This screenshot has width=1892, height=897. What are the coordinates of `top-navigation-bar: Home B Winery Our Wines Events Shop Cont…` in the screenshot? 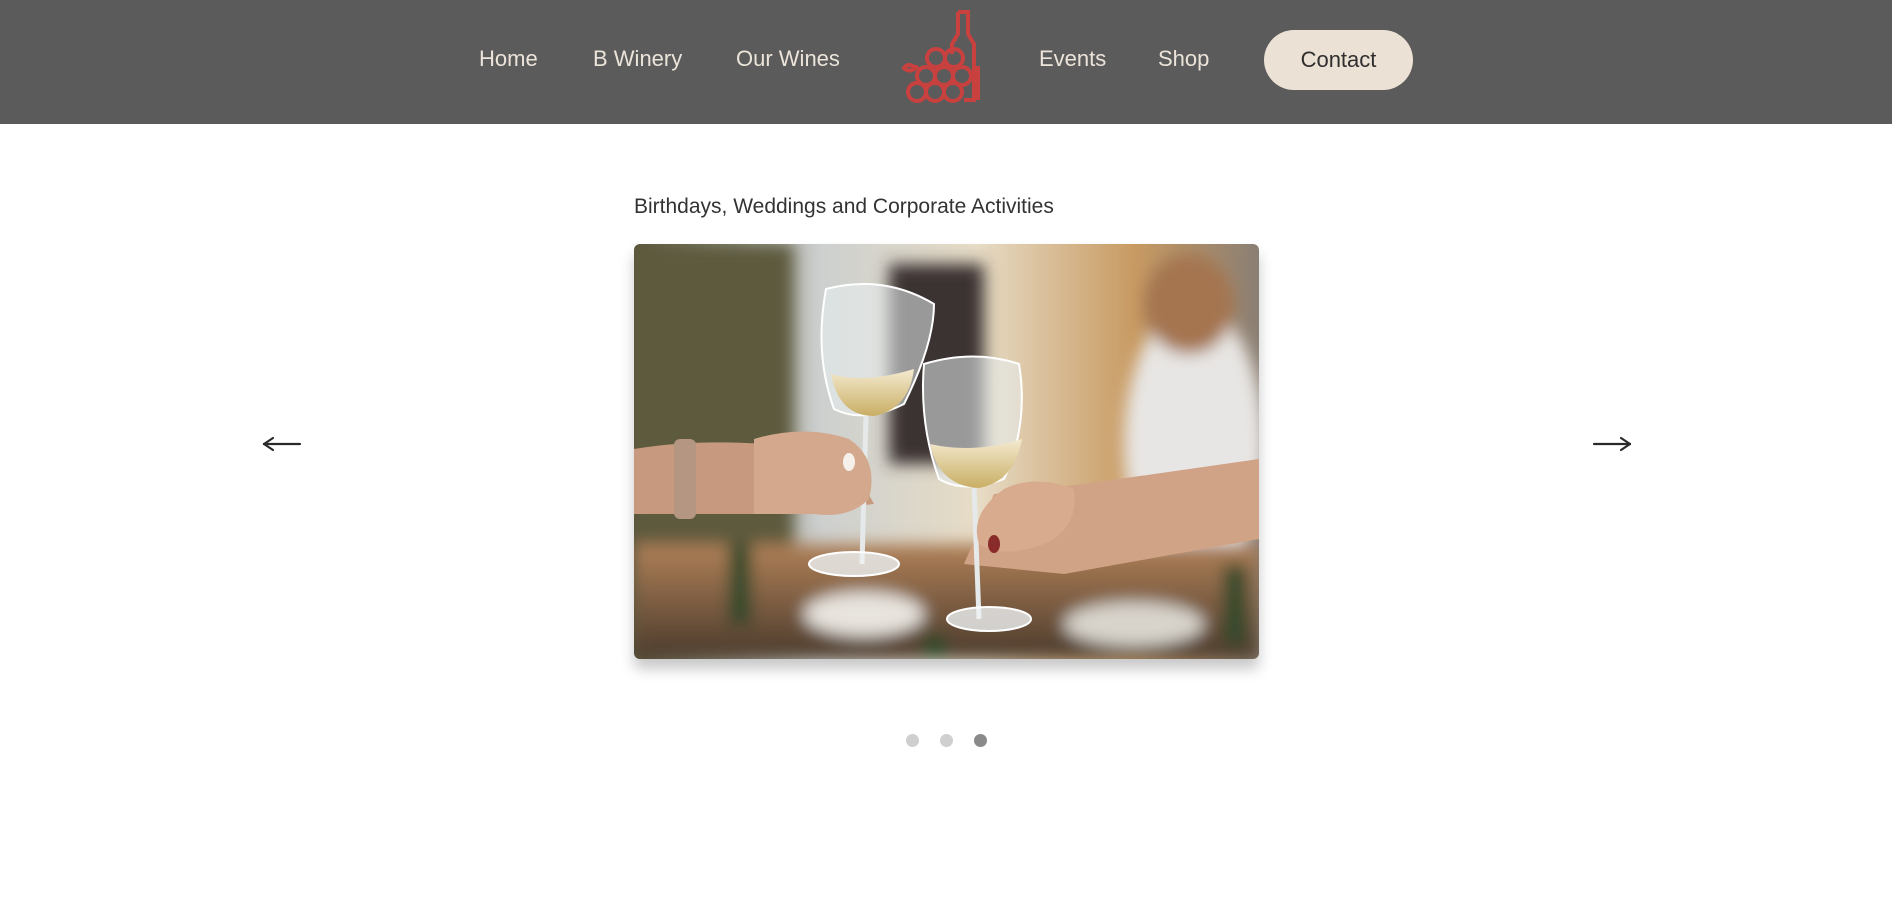 It's located at (946, 62).